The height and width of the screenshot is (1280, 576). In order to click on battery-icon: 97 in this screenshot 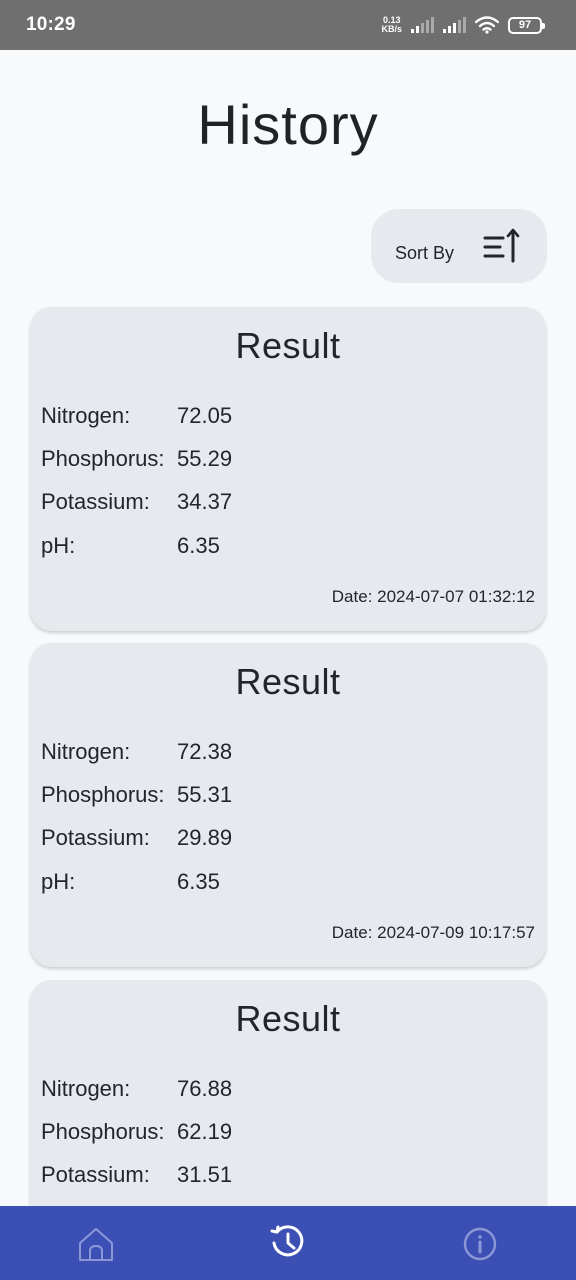, I will do `click(526, 25)`.